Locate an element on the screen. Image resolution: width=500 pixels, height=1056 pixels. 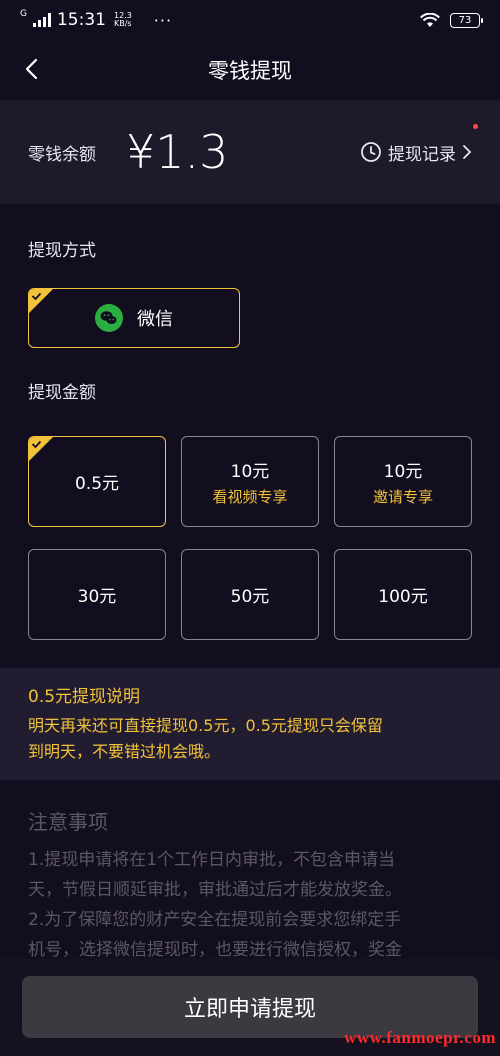
amount-option-30: 30元 is located at coordinates (97, 594).